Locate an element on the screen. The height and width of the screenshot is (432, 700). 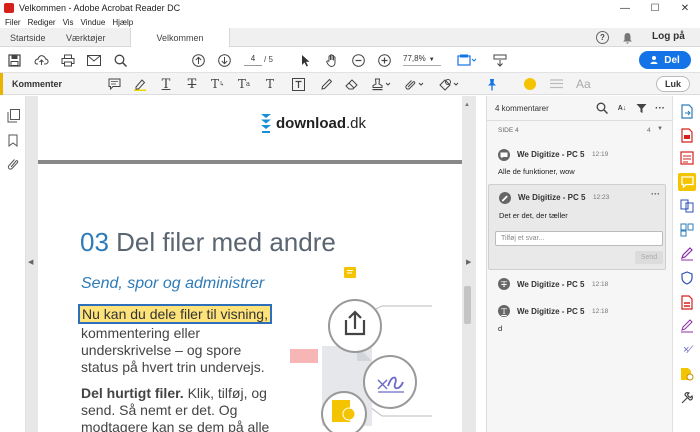
strikethrough-type-icon: T is located at coordinates (504, 284).